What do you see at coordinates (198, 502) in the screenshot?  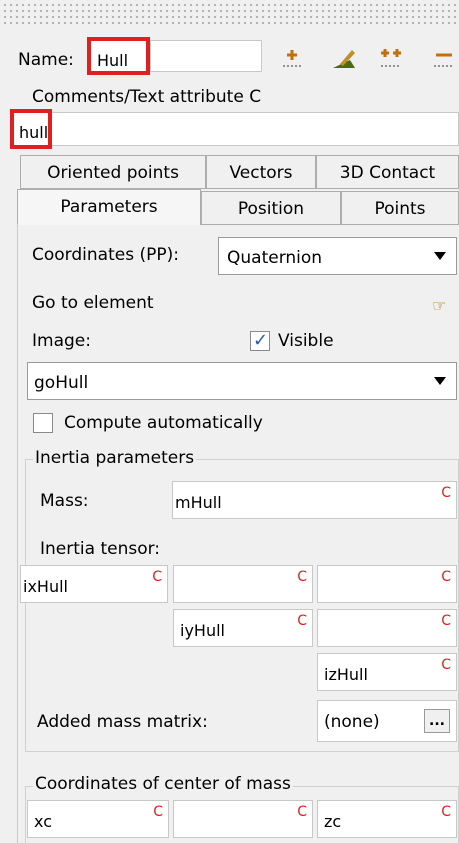 I see `mass-value: mHull` at bounding box center [198, 502].